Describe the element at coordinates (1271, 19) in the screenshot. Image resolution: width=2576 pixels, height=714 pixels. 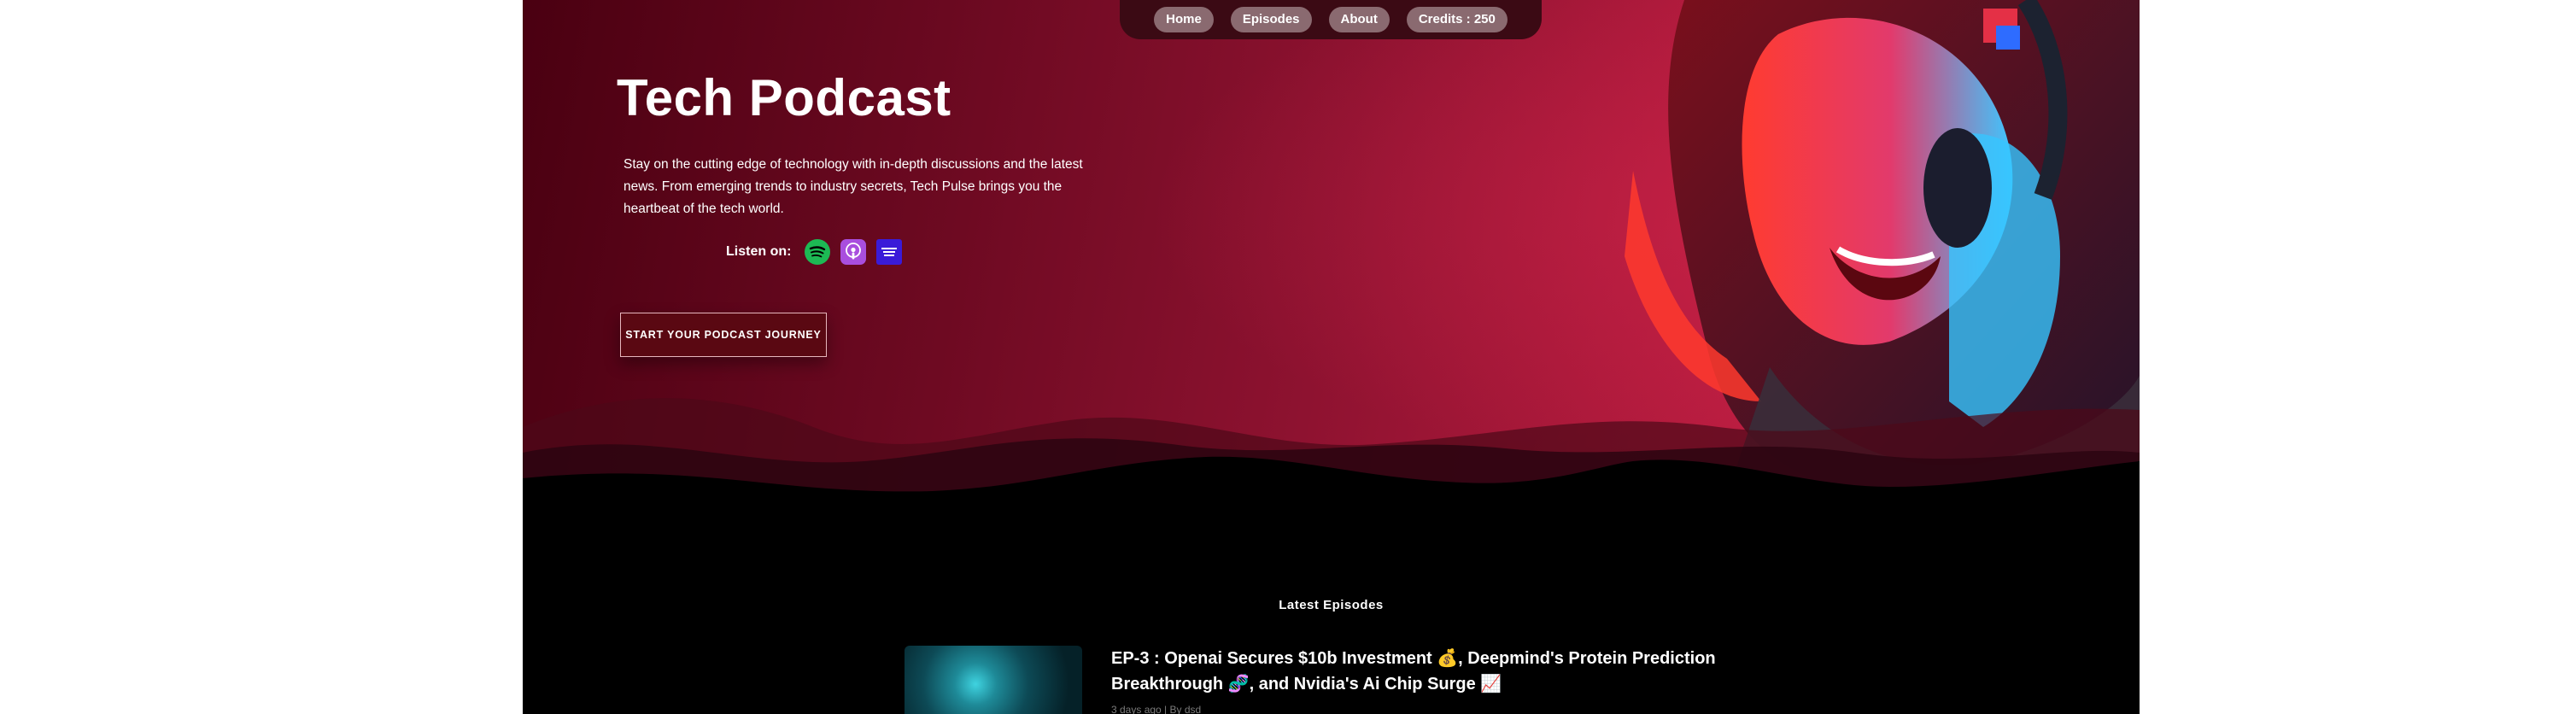
I see `nav-episodes: Episodes` at that location.